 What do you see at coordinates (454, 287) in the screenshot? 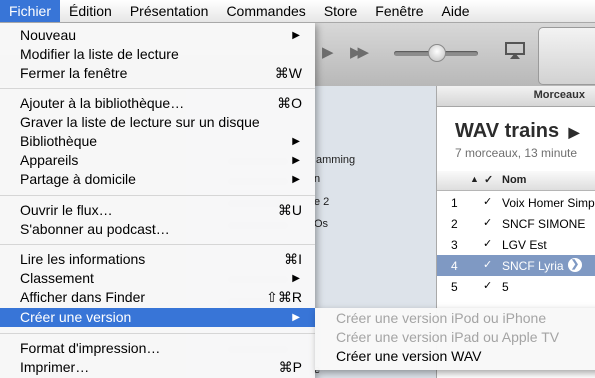
I see `track-number: 5` at bounding box center [454, 287].